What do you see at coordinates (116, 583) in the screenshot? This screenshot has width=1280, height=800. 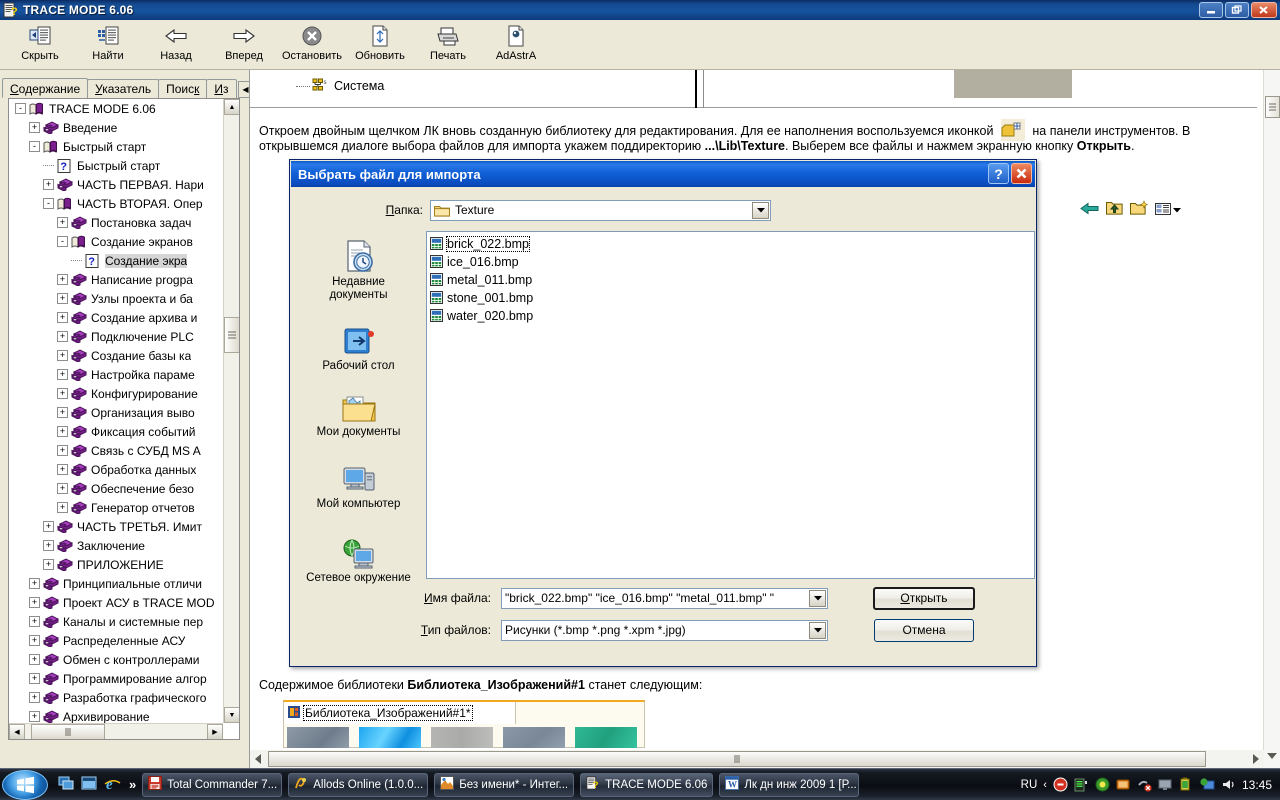 I see `tree-item: + Принципиальные отличи` at bounding box center [116, 583].